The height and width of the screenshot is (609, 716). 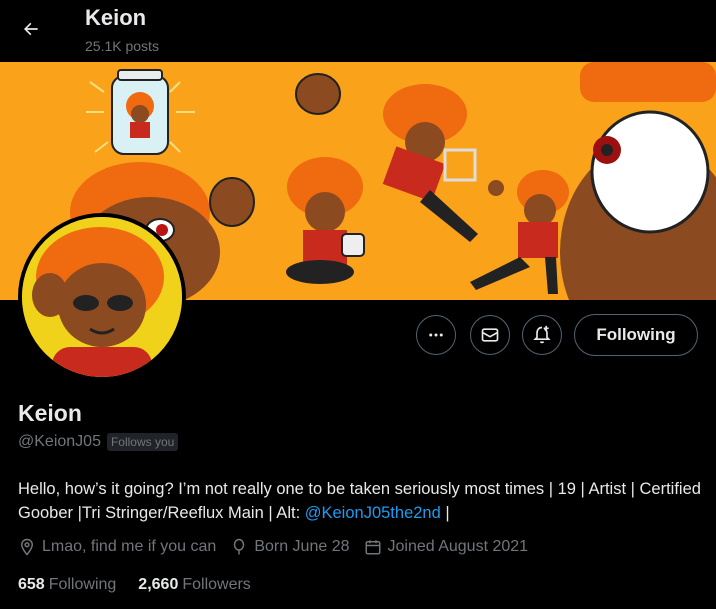 I want to click on avatar-frame, so click(x=102, y=297).